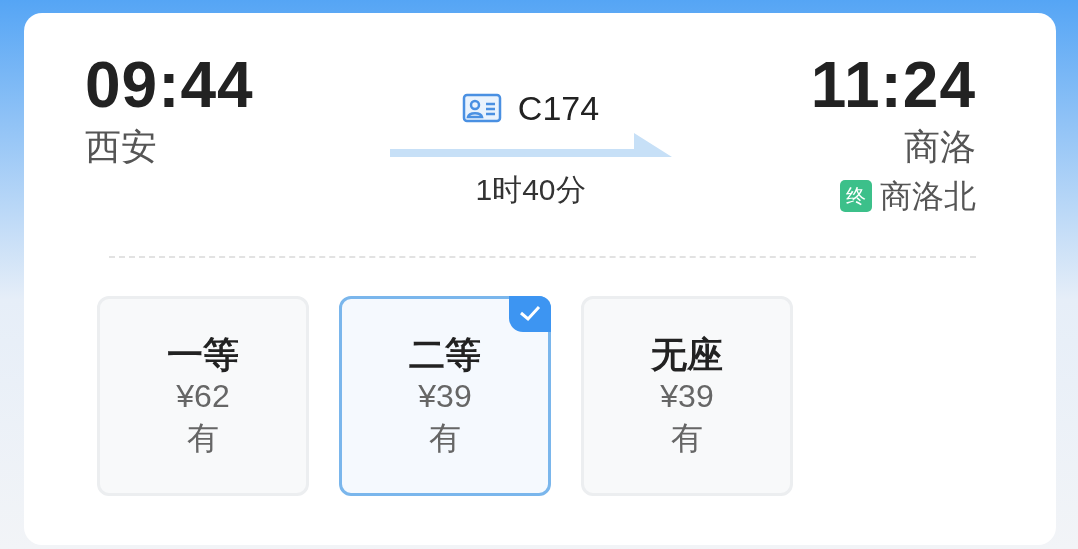 This screenshot has width=1078, height=549. What do you see at coordinates (445, 355) in the screenshot?
I see `seat-class: 二等` at bounding box center [445, 355].